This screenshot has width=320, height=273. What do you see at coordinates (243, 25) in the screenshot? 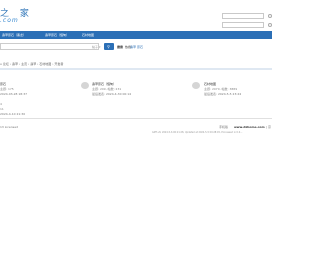
I see `password-input` at bounding box center [243, 25].